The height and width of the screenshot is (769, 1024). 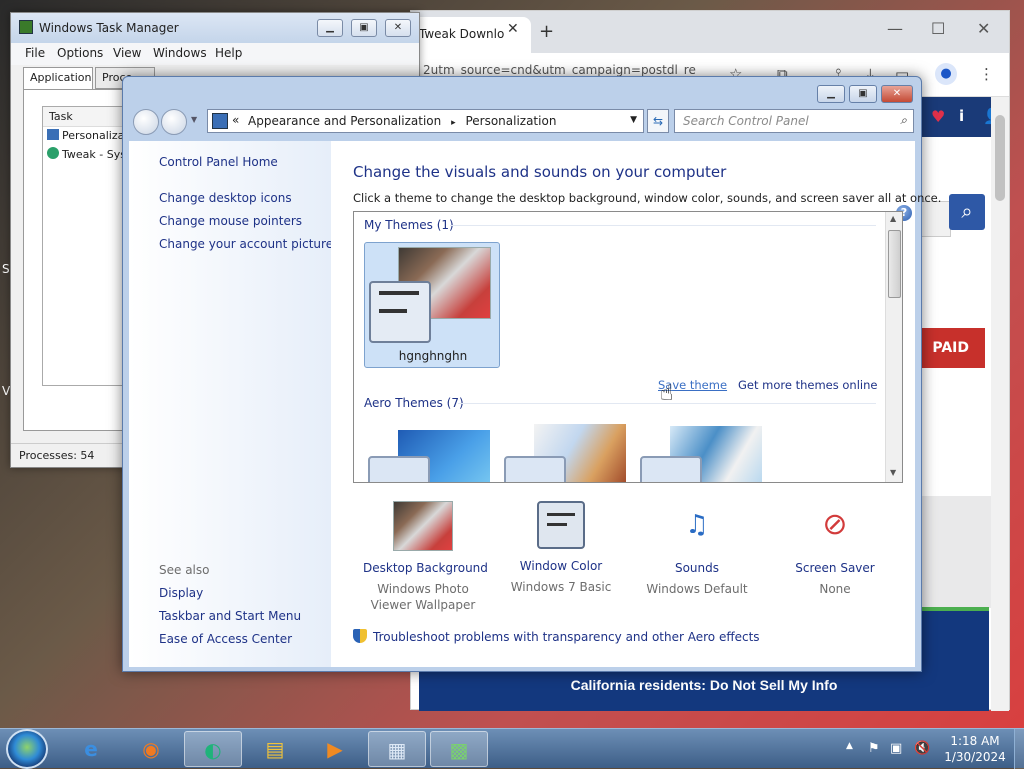 What do you see at coordinates (986, 74) in the screenshot?
I see `browser-menu-icon: ⋮` at bounding box center [986, 74].